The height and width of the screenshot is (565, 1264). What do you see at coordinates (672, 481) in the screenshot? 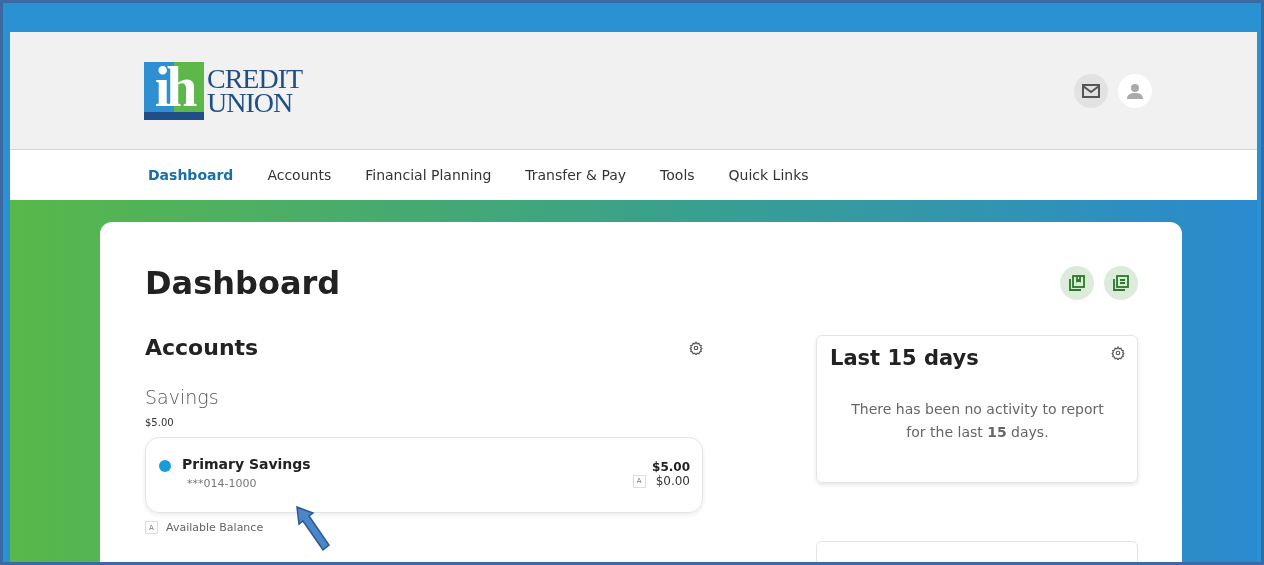
I see `available-balance: $0.00` at bounding box center [672, 481].